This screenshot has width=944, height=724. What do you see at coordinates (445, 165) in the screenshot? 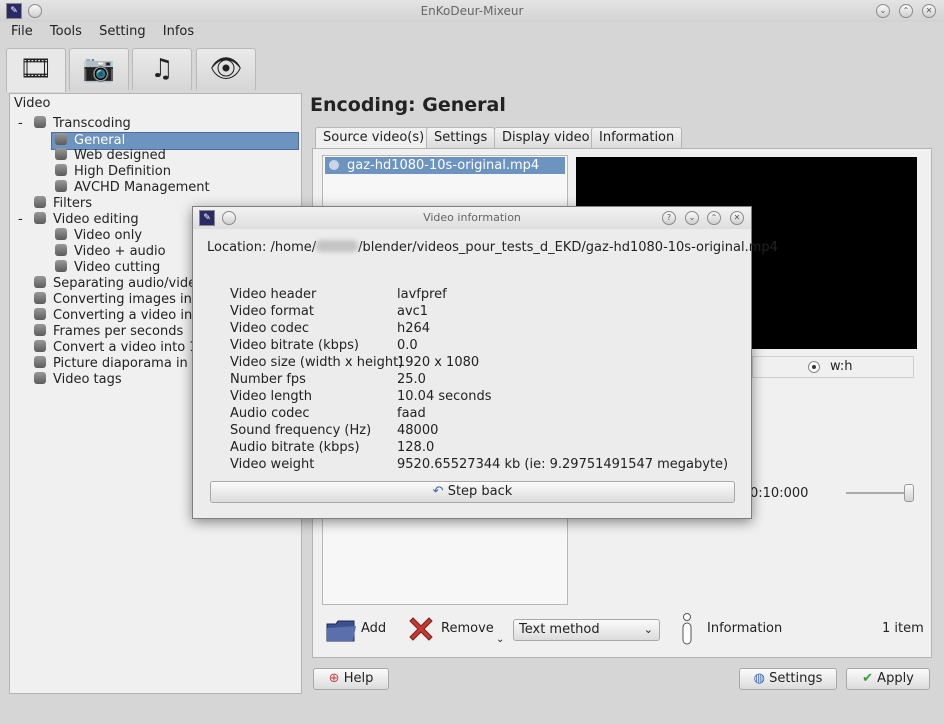
I see `file-list-item: gaz-hd1080-10s-original.mp4` at bounding box center [445, 165].